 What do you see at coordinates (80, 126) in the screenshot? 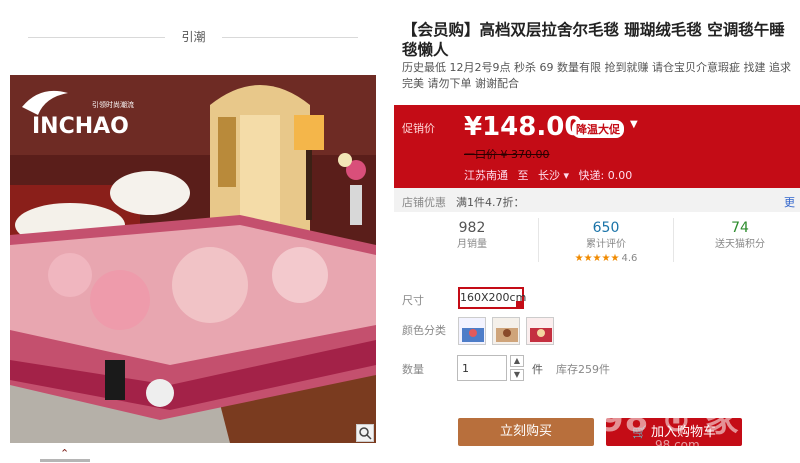
I see `brand-logo-text: INCHAO` at bounding box center [80, 126].